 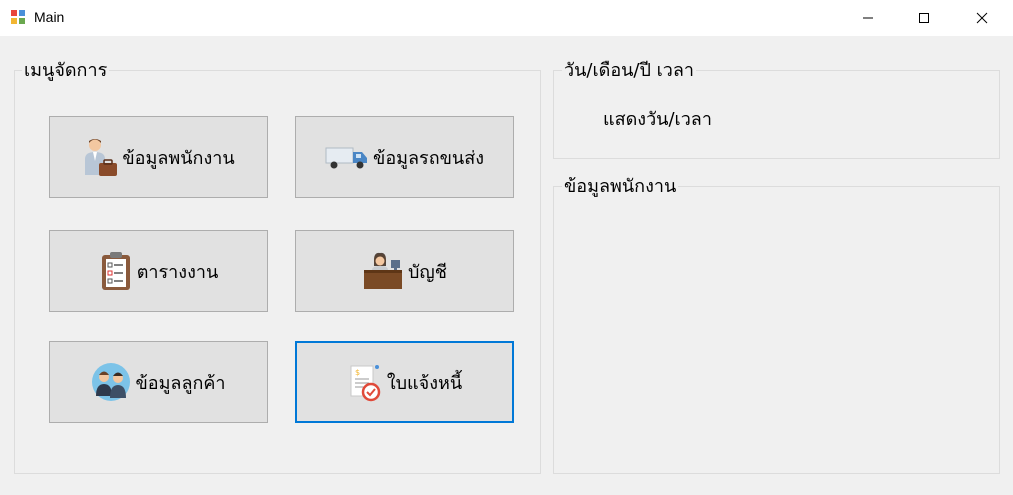 I want to click on customer-info-button: ข้อมูลลูกค้า, so click(x=158, y=382).